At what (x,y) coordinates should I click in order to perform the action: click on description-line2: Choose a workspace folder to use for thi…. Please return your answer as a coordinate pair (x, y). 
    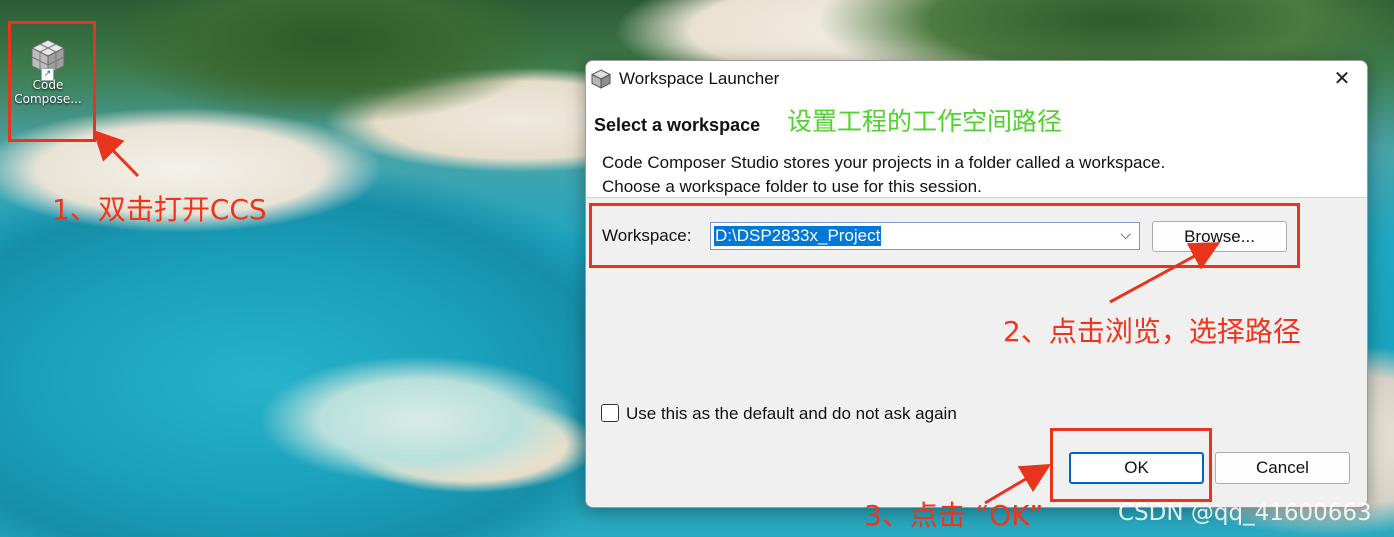
    Looking at the image, I should click on (792, 186).